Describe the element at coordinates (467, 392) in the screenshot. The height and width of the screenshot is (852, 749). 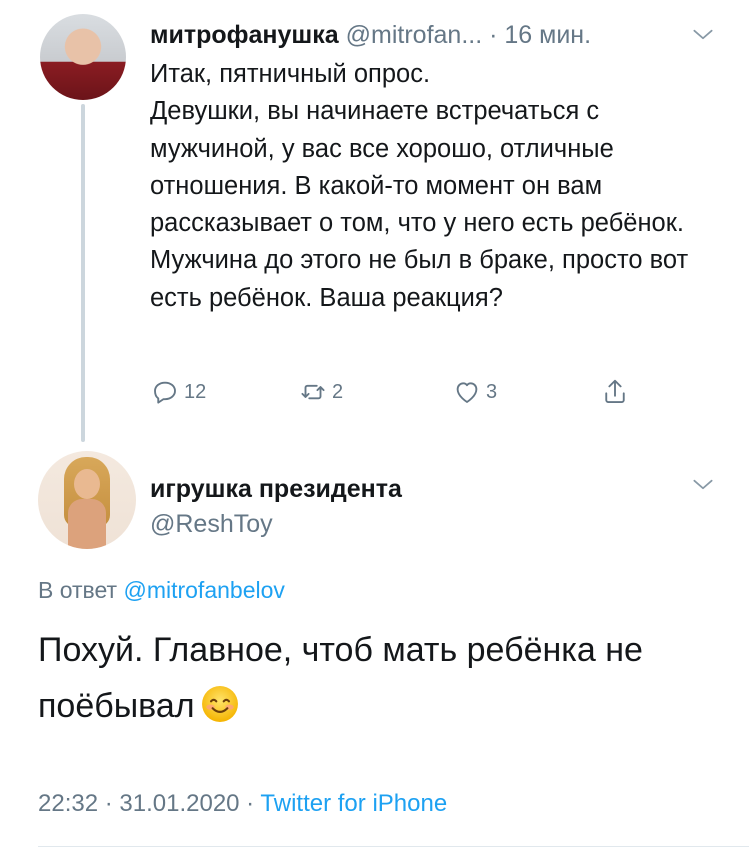
I see `heart-icon` at that location.